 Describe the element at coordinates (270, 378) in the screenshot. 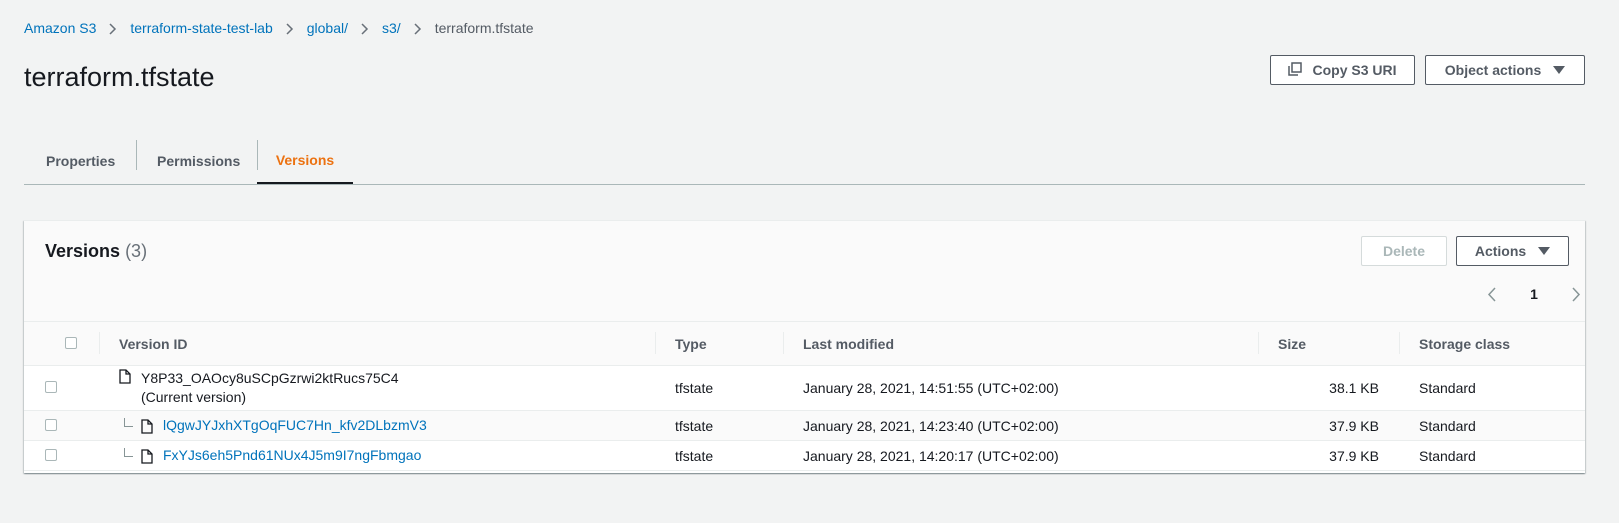

I see `version-id: Y8P33_OAOcy8uSCpGzrwi2ktRucs75C4` at that location.